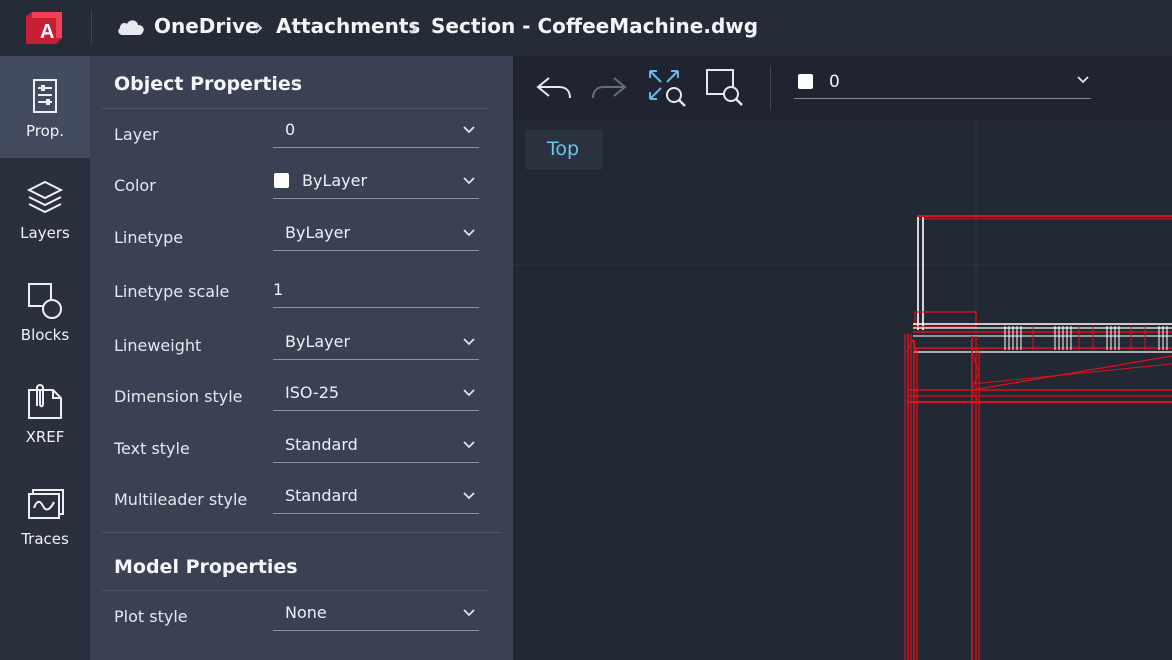  What do you see at coordinates (149, 237) in the screenshot?
I see `linetype-label: Linetype` at bounding box center [149, 237].